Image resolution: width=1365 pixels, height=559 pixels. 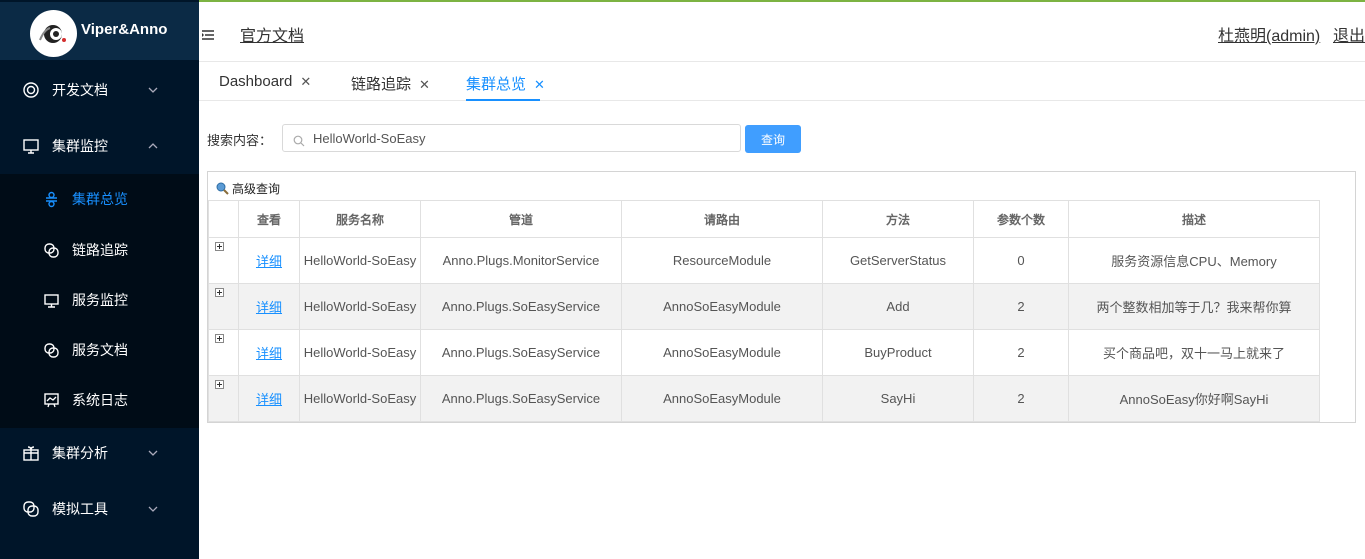 I want to click on top-header: 官方文档 杜燕明(admin) 退出, so click(x=782, y=32).